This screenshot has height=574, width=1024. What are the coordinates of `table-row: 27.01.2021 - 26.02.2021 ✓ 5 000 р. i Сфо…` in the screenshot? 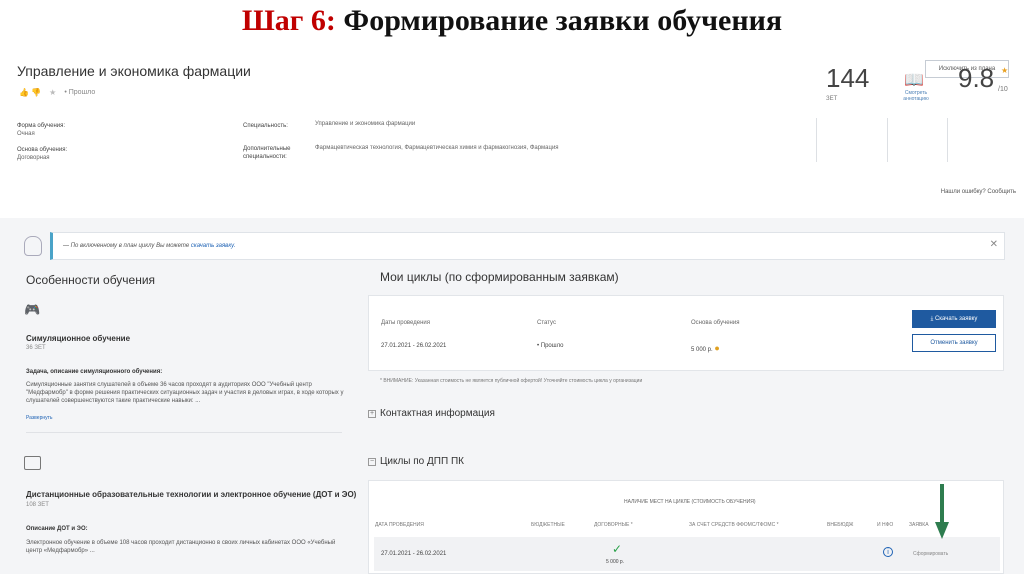 It's located at (687, 554).